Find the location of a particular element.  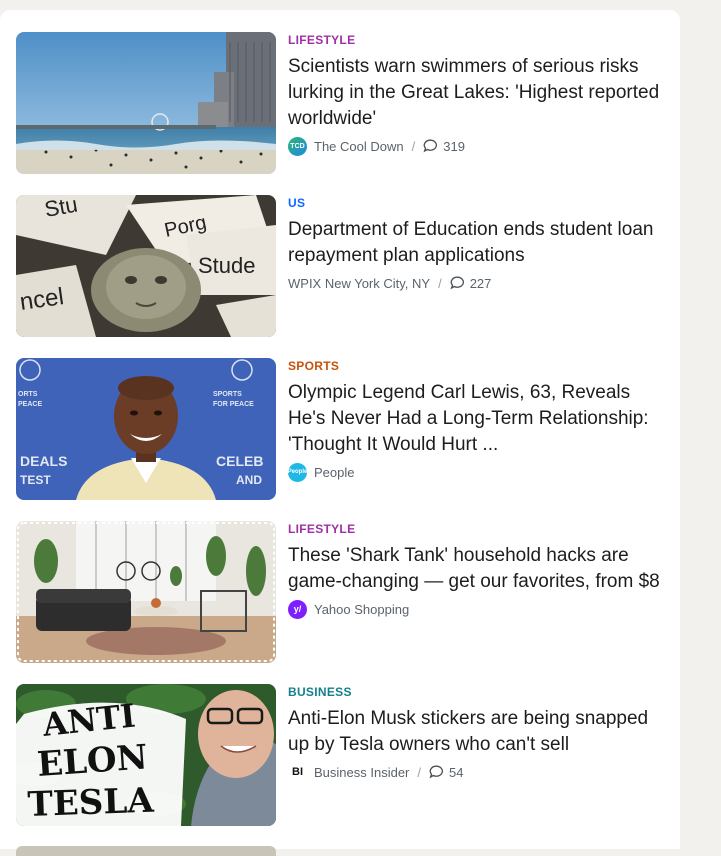

svg-text: PEACE is located at coordinates (30, 404).